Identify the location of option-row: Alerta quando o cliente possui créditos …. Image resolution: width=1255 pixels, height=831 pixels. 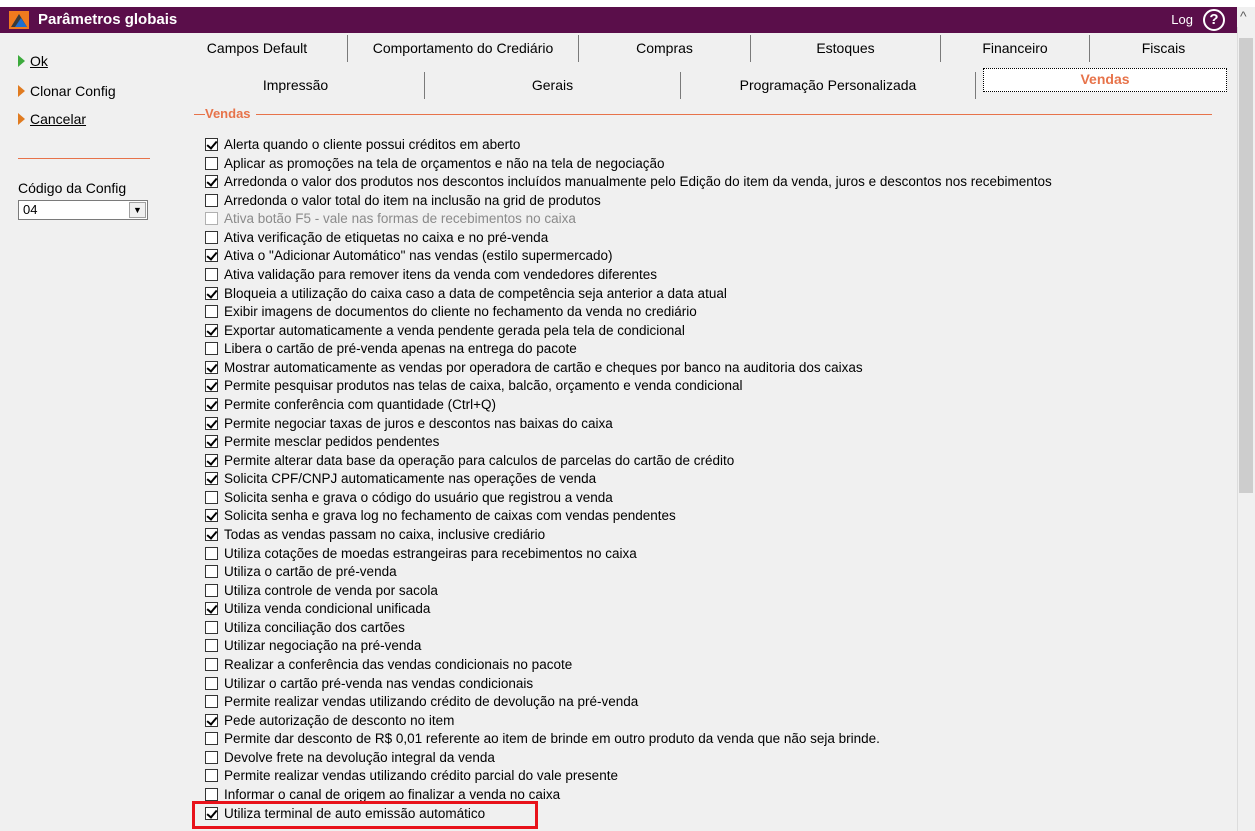
(362, 146).